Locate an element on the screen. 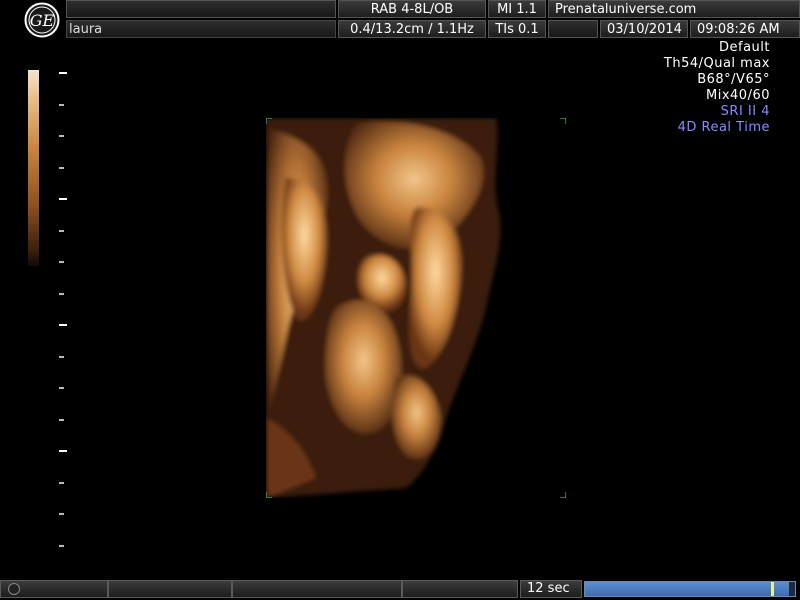  probe-label: RAB 4-8L/OB is located at coordinates (412, 9).